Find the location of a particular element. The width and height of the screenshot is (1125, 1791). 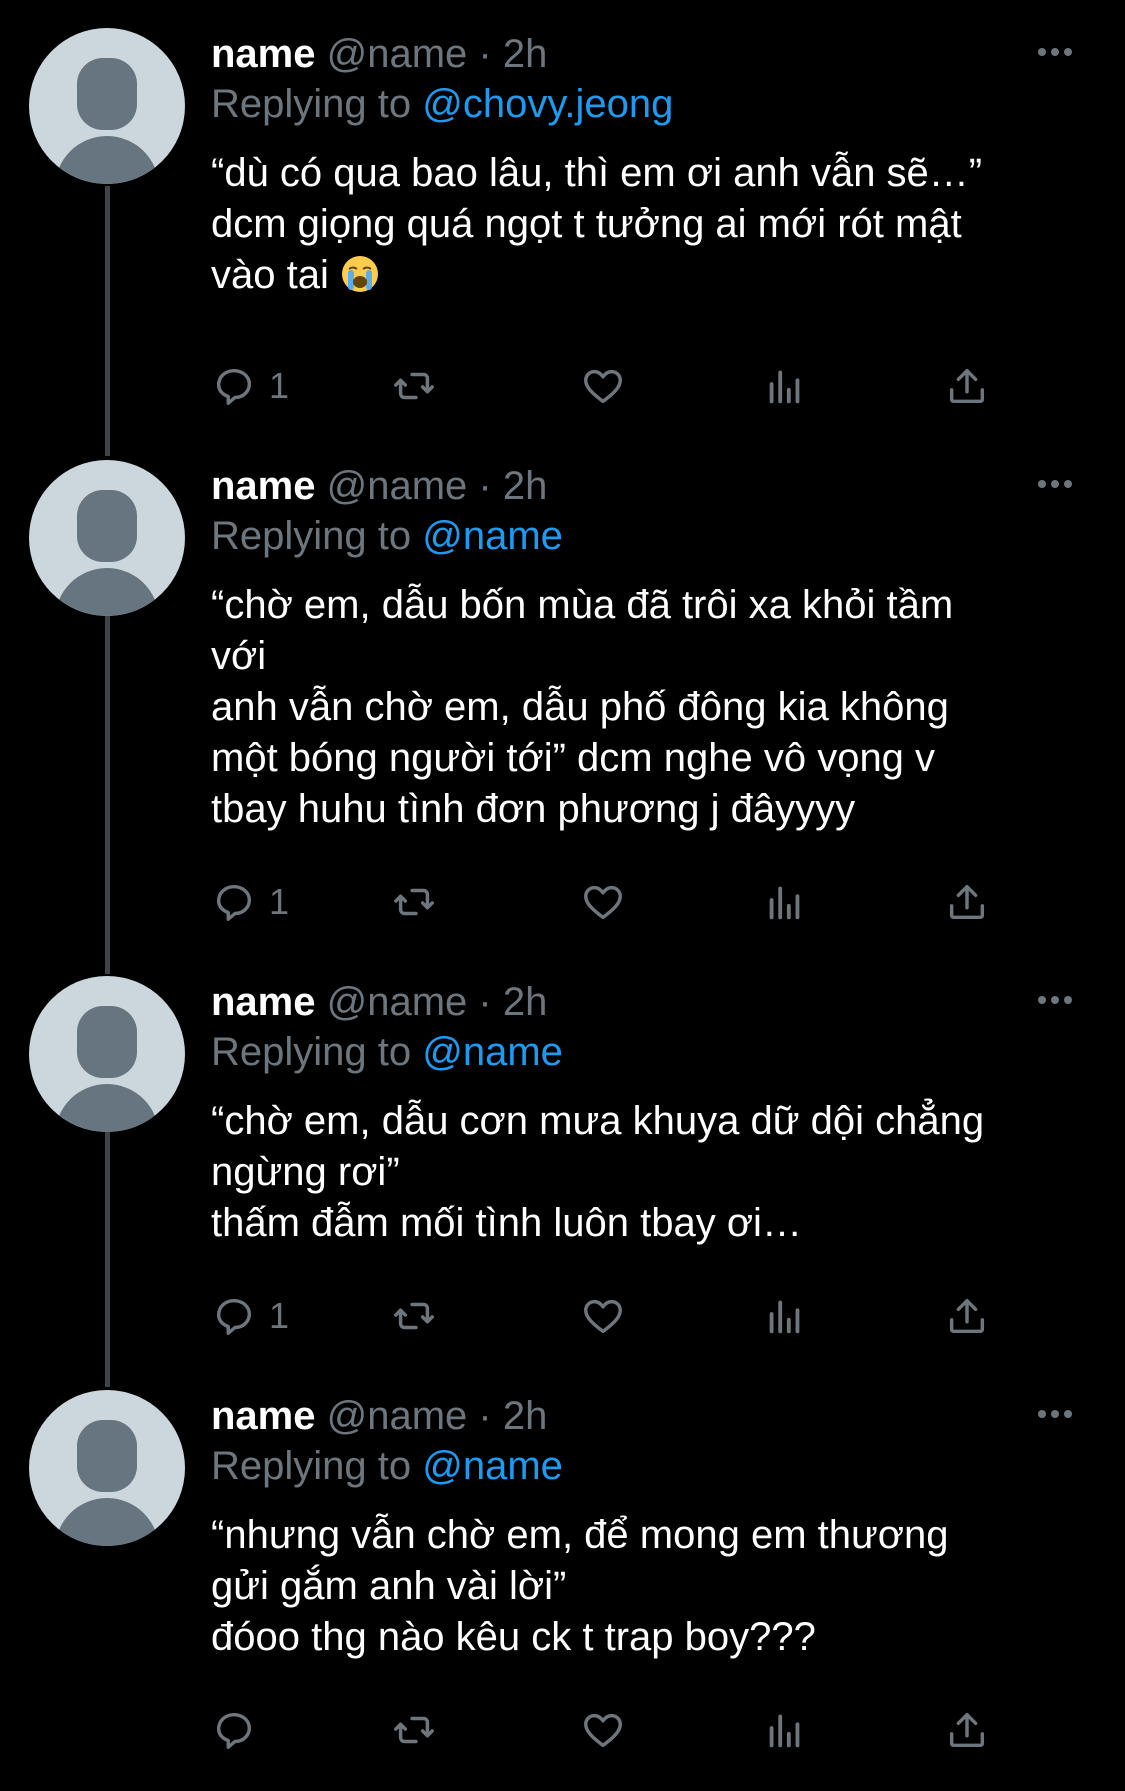

reply-button is located at coordinates (240, 1730).